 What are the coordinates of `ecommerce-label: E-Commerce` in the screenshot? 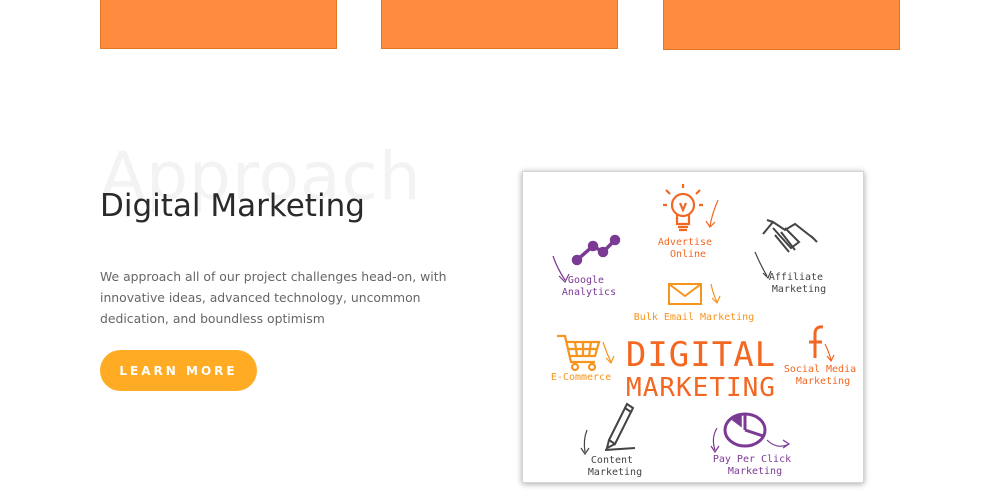 It's located at (581, 377).